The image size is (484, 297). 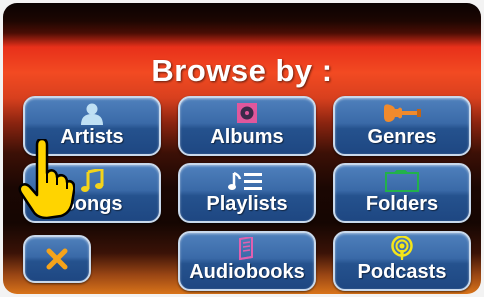 I want to click on audiobooks-label: Audiobooks, so click(x=247, y=272).